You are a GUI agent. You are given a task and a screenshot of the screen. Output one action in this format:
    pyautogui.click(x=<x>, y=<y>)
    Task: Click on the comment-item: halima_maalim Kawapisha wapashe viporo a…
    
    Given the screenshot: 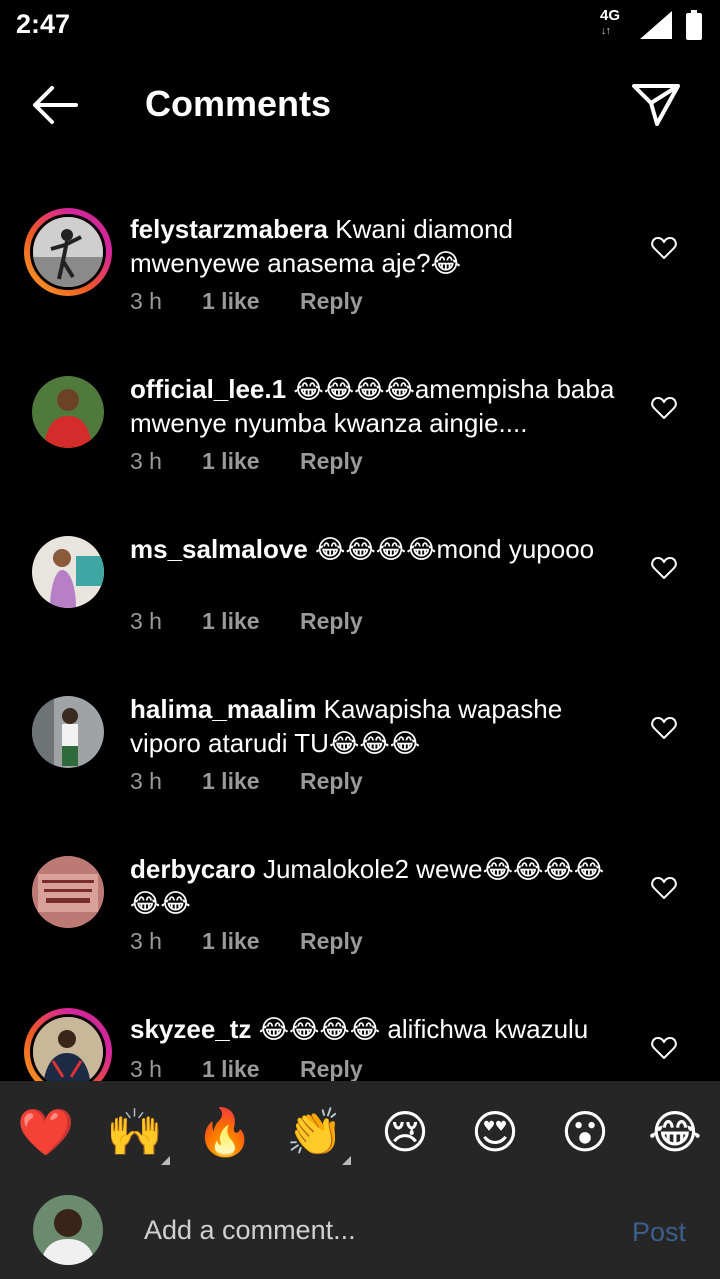 What is the action you would take?
    pyautogui.click(x=360, y=750)
    